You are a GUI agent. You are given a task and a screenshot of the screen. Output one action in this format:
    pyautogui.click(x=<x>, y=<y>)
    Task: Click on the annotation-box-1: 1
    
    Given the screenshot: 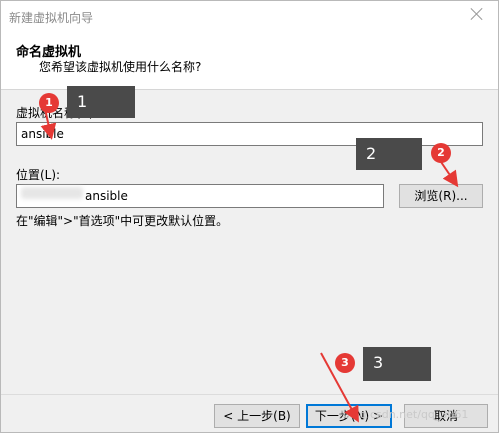 What is the action you would take?
    pyautogui.click(x=101, y=102)
    